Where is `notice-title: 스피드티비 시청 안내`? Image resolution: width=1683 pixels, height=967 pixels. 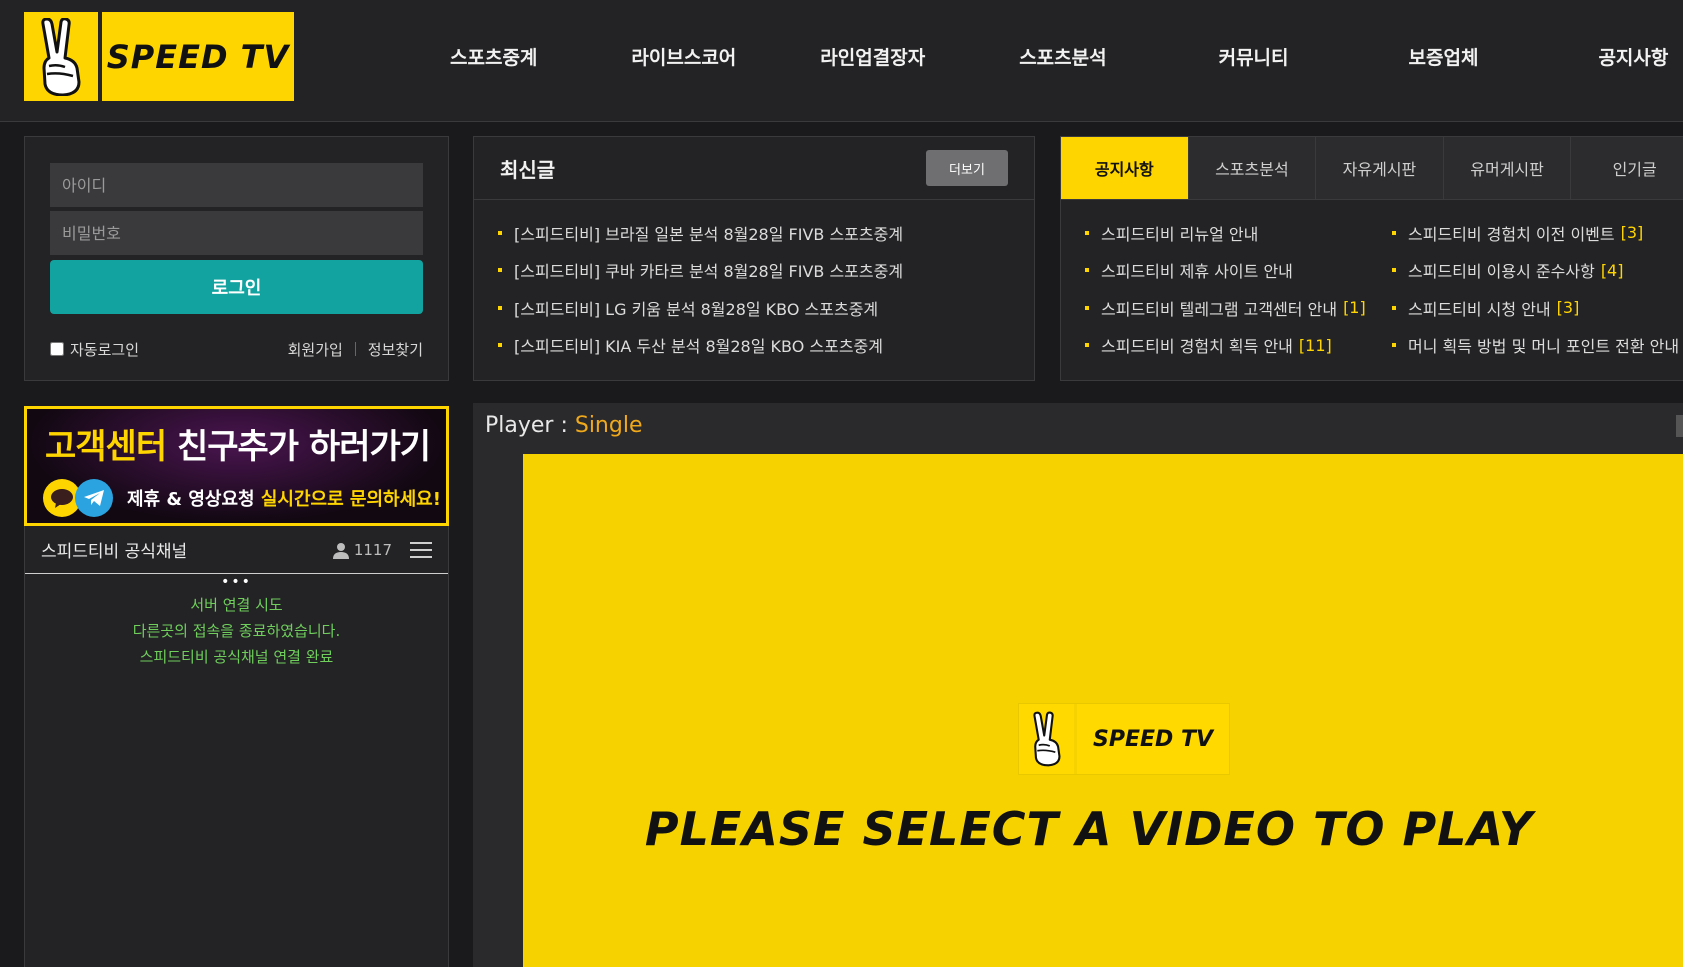 notice-title: 스피드티비 시청 안내 is located at coordinates (1479, 308).